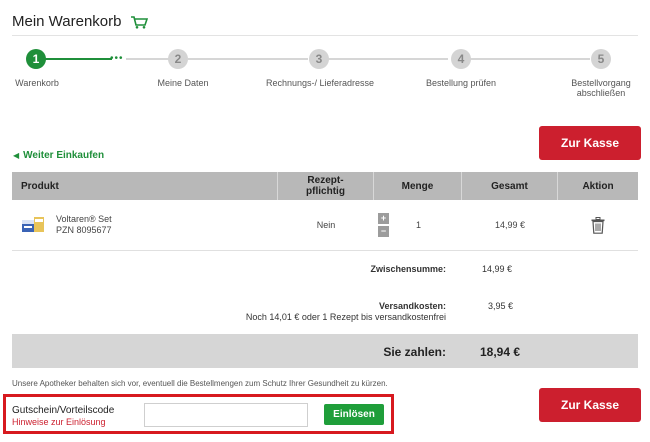  What do you see at coordinates (325, 35) in the screenshot?
I see `header-divider` at bounding box center [325, 35].